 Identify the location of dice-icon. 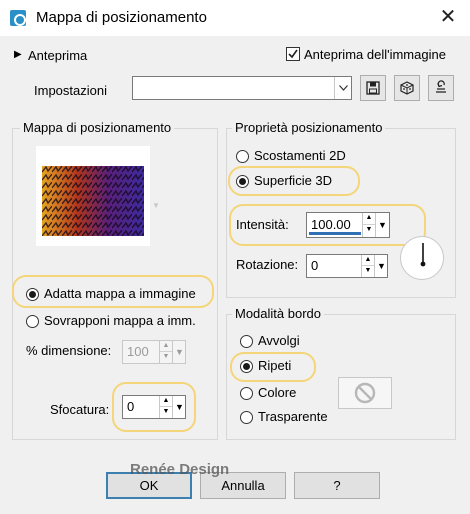
(407, 88).